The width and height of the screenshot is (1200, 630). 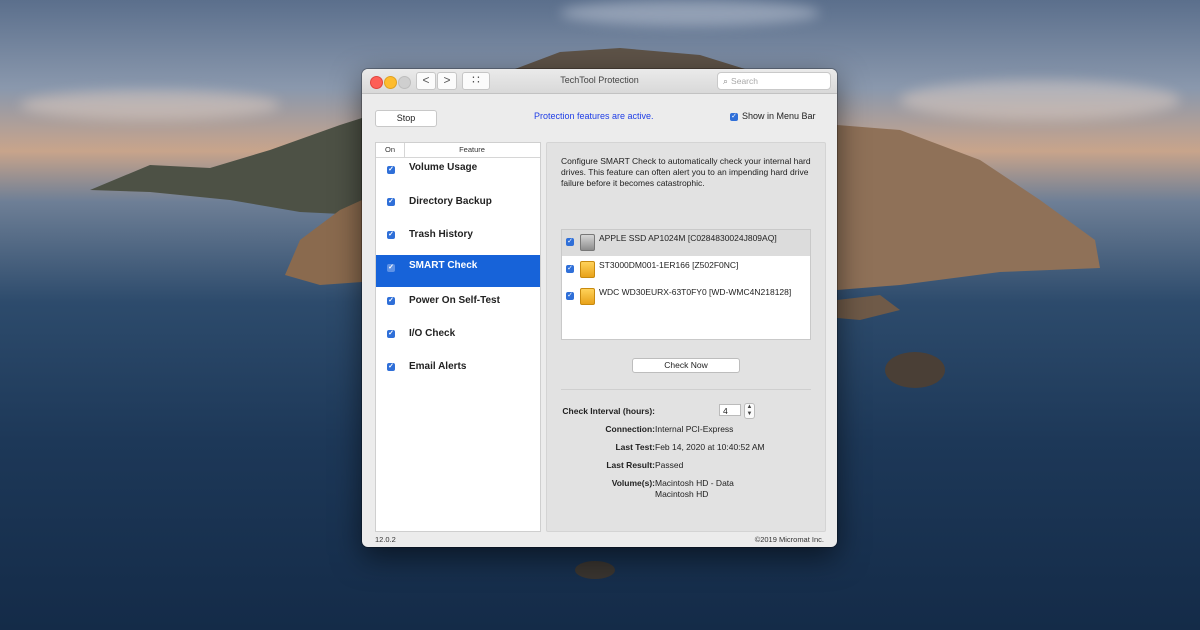 What do you see at coordinates (443, 265) in the screenshot?
I see `feature-label: SMART Check` at bounding box center [443, 265].